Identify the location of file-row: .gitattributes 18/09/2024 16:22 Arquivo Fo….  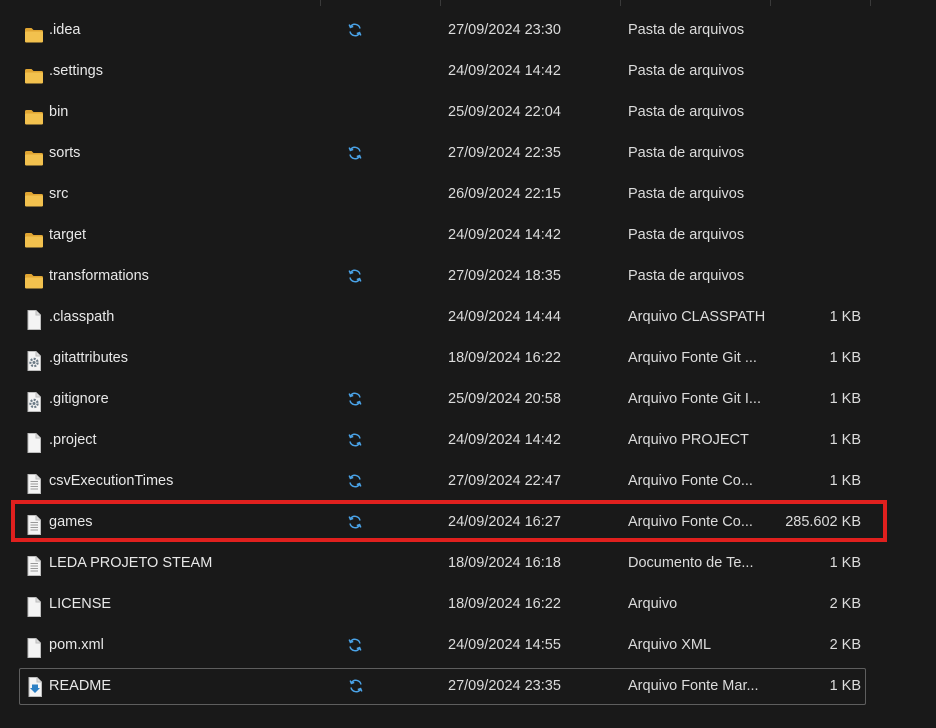
(468, 358).